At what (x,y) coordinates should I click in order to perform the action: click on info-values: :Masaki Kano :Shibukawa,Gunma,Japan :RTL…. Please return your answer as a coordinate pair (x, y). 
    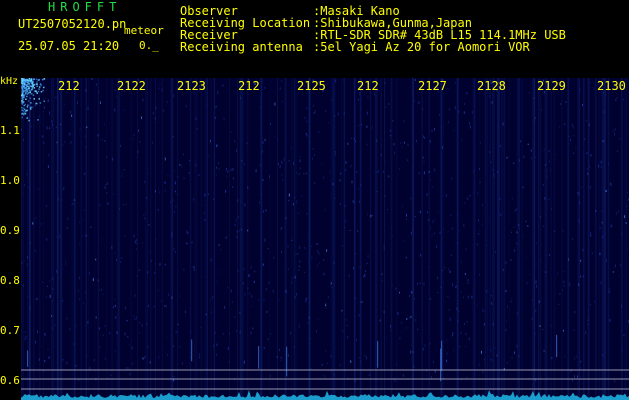
    Looking at the image, I should click on (439, 29).